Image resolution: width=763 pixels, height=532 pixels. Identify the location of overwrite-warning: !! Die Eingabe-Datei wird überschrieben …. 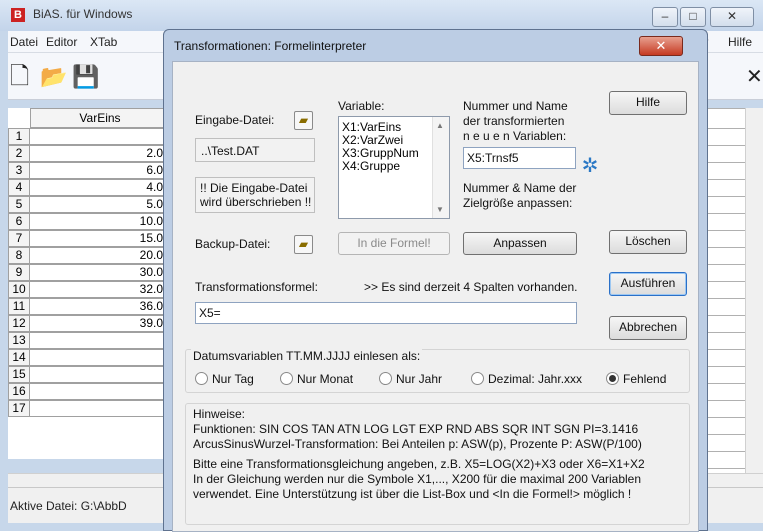
(255, 195).